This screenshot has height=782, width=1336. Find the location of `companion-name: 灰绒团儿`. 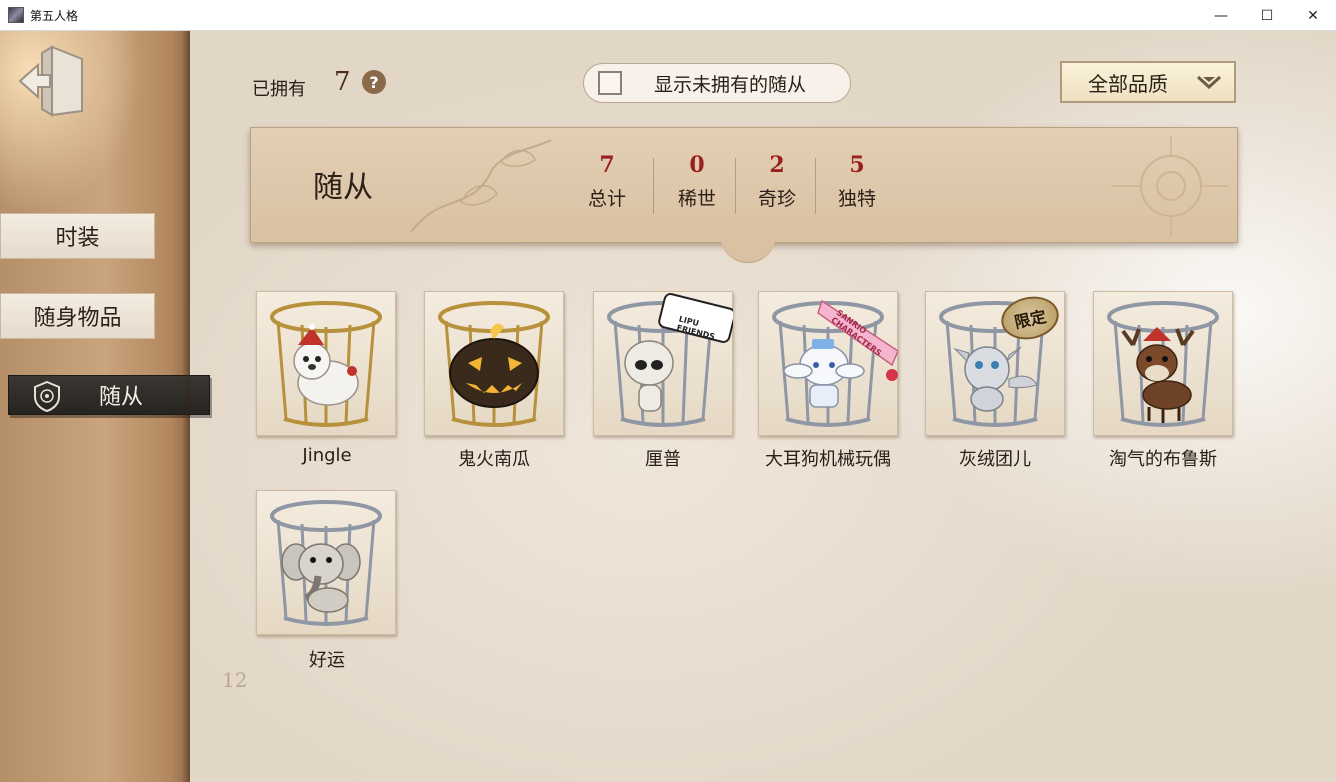

companion-name: 灰绒团儿 is located at coordinates (995, 459).